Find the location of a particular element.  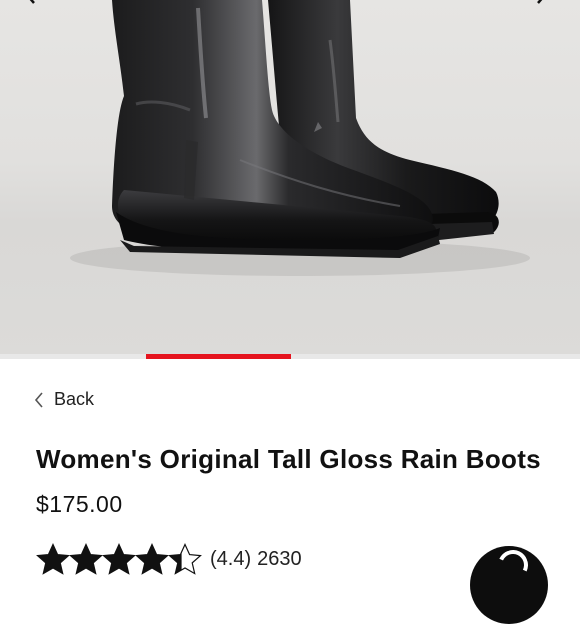

star-rating is located at coordinates (119, 559).